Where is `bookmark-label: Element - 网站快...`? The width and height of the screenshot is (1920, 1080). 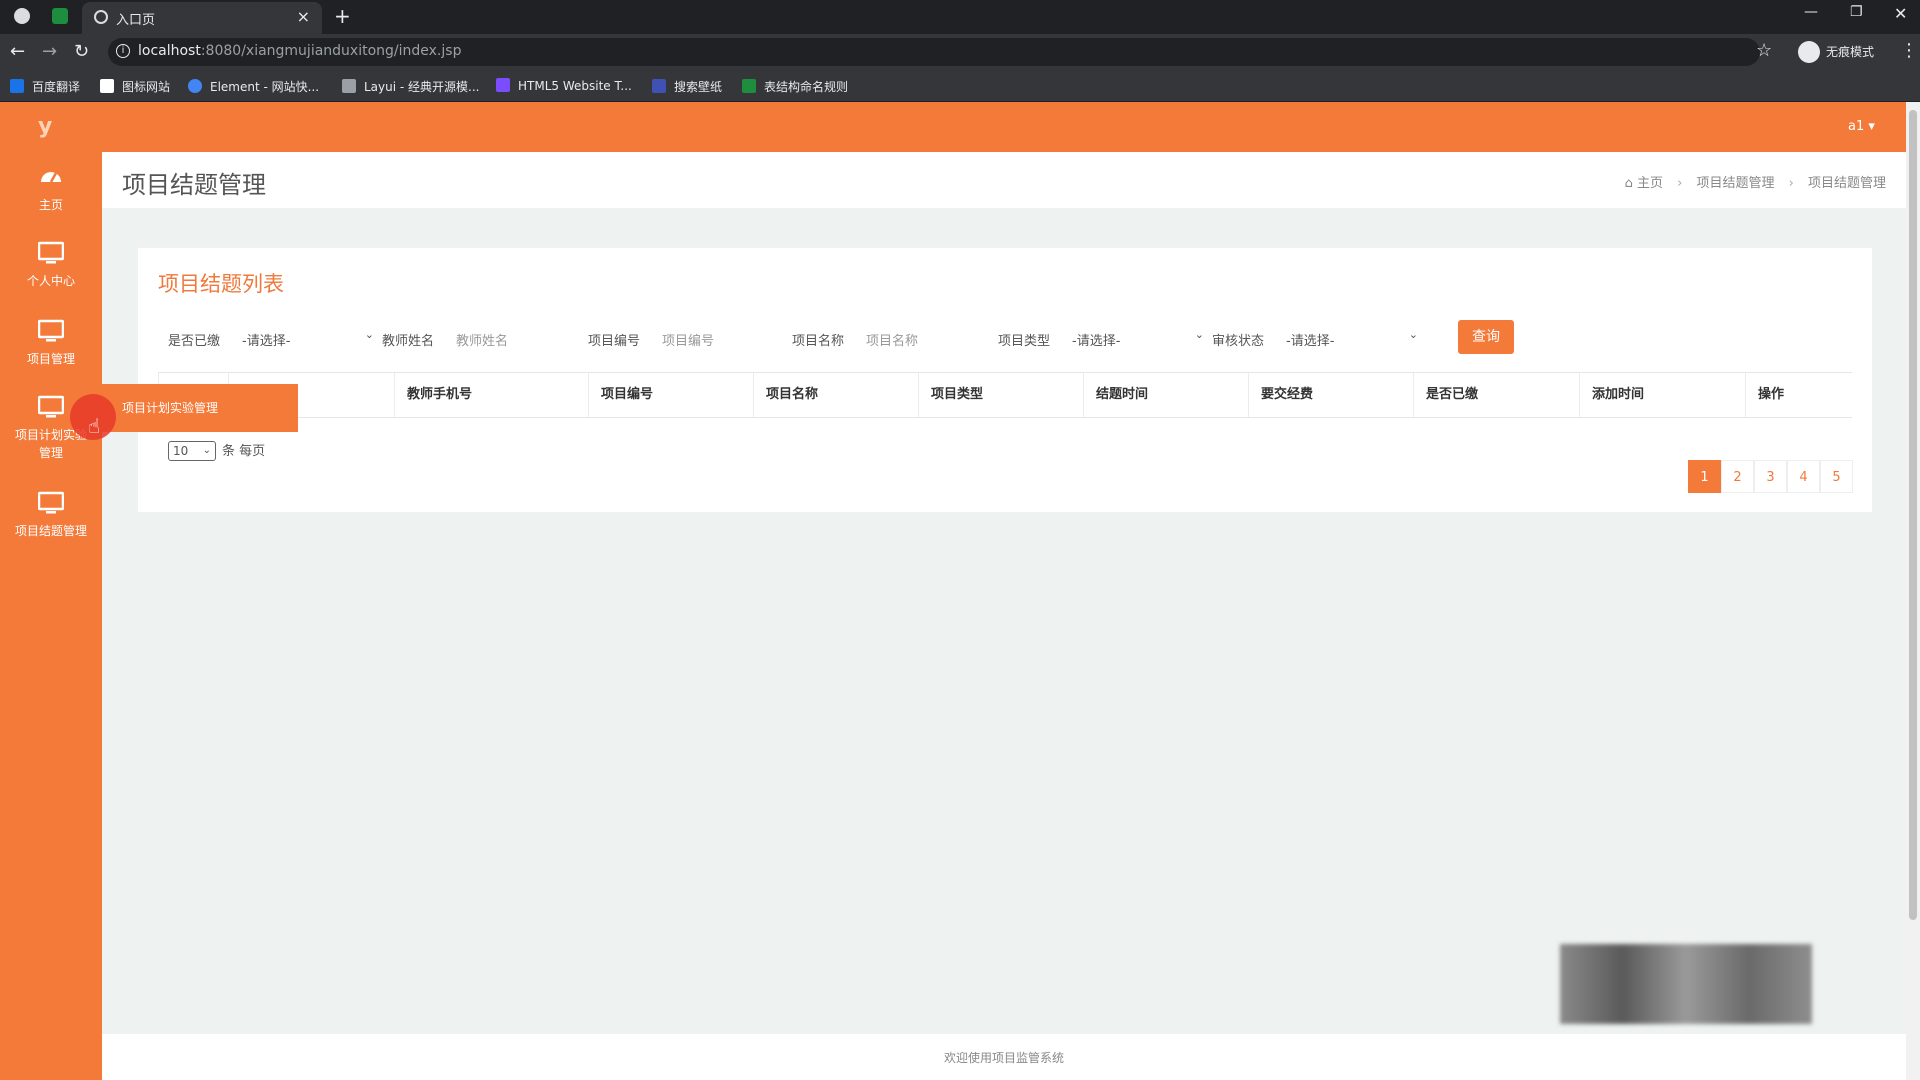
bookmark-label: Element - 网站快... is located at coordinates (265, 87).